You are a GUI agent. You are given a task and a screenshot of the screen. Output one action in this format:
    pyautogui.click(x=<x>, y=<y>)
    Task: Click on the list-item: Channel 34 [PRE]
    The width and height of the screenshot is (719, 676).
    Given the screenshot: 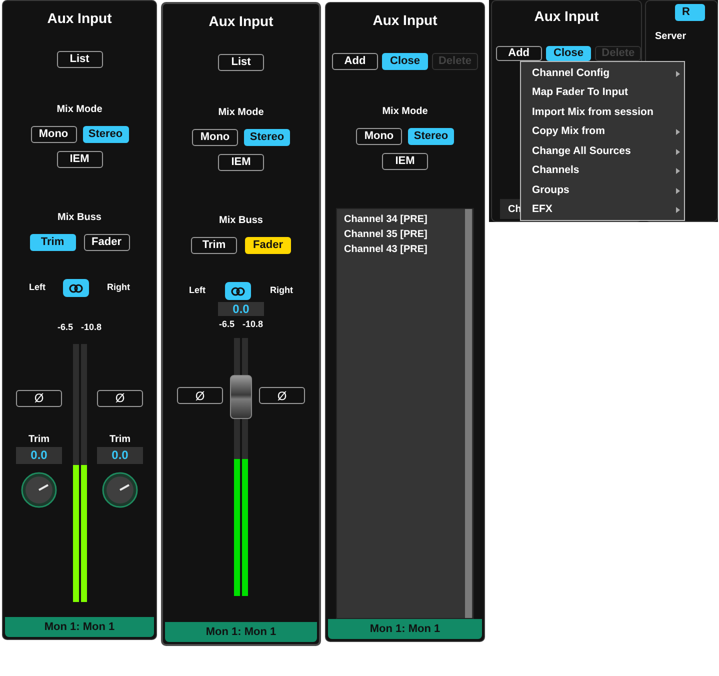 What is the action you would take?
    pyautogui.click(x=404, y=219)
    